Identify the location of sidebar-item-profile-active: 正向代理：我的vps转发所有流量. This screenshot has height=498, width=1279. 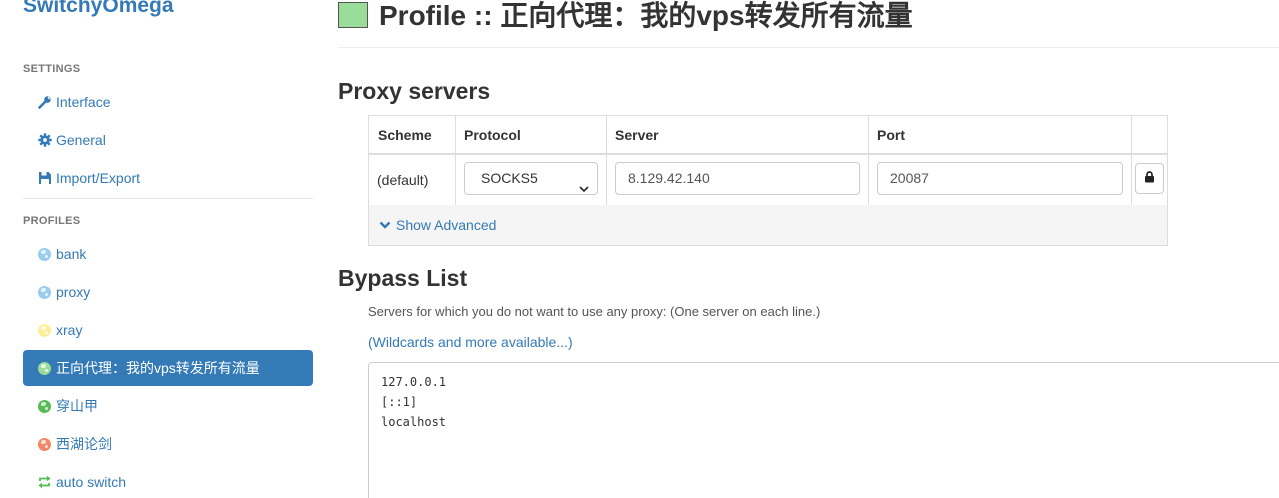
(168, 368).